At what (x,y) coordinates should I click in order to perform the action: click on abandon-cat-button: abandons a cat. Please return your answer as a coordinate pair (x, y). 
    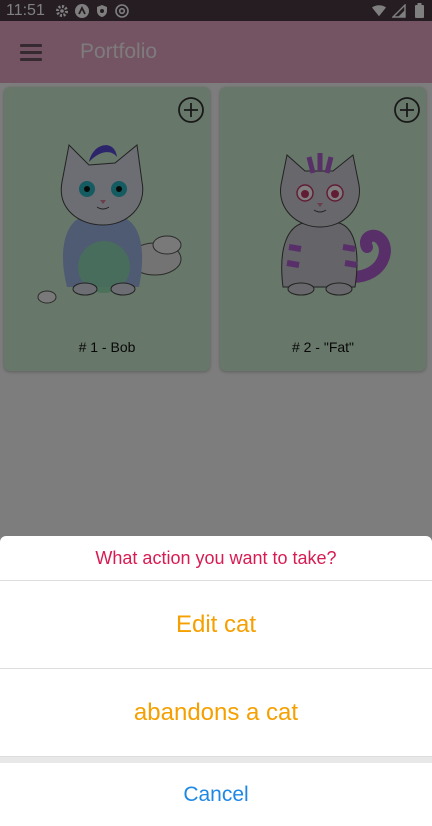
    Looking at the image, I should click on (216, 713).